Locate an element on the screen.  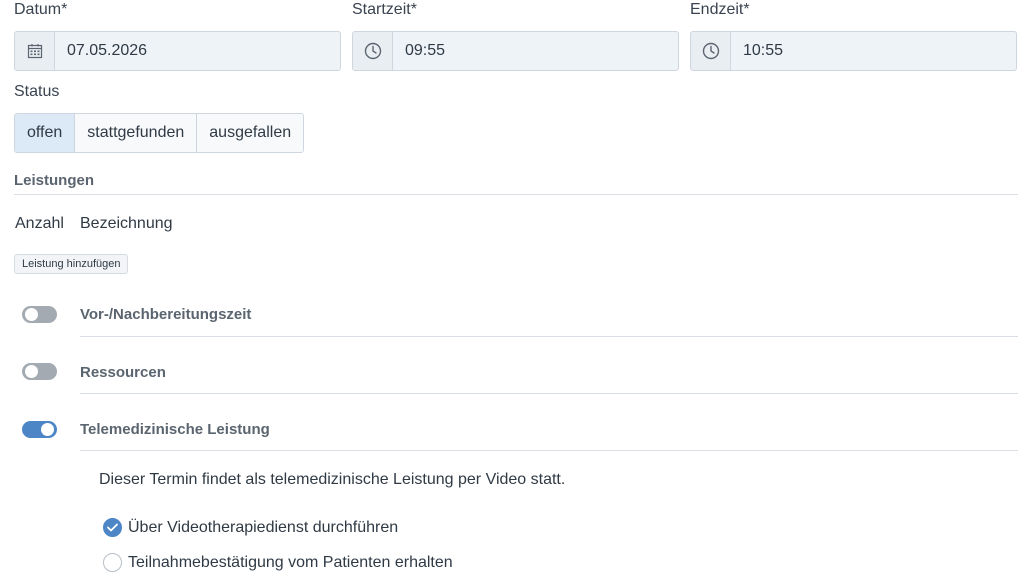
datum-value: 07.05.2026 is located at coordinates (197, 51).